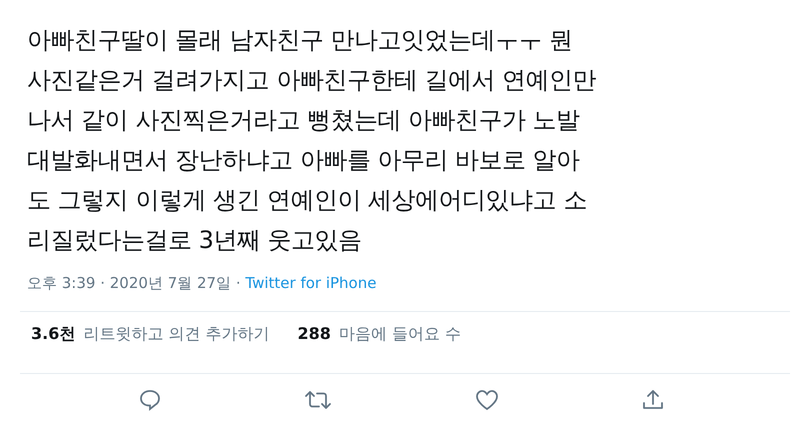 The image size is (800, 427). I want to click on stat-label: 마음에 들어요 수, so click(400, 334).